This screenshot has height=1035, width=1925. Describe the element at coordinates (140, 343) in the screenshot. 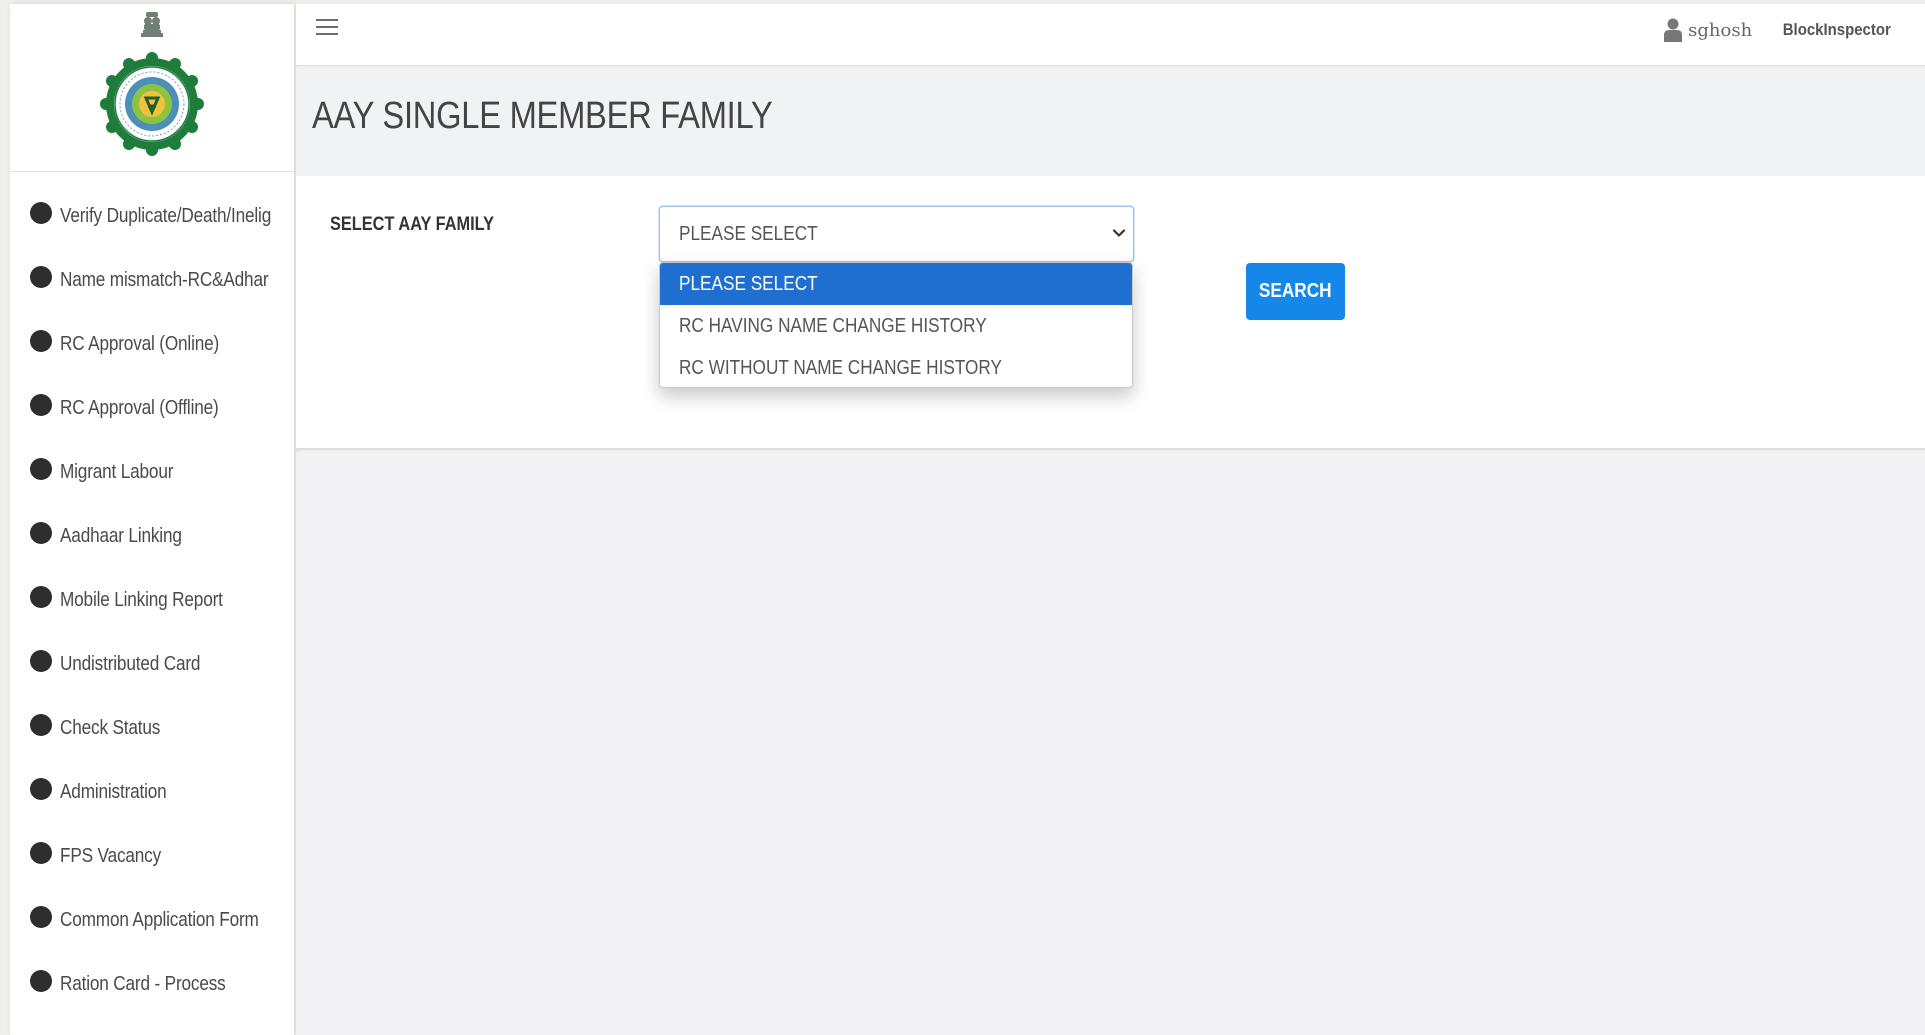

I see `sidebar-item-label: RC Approval (Online)` at that location.